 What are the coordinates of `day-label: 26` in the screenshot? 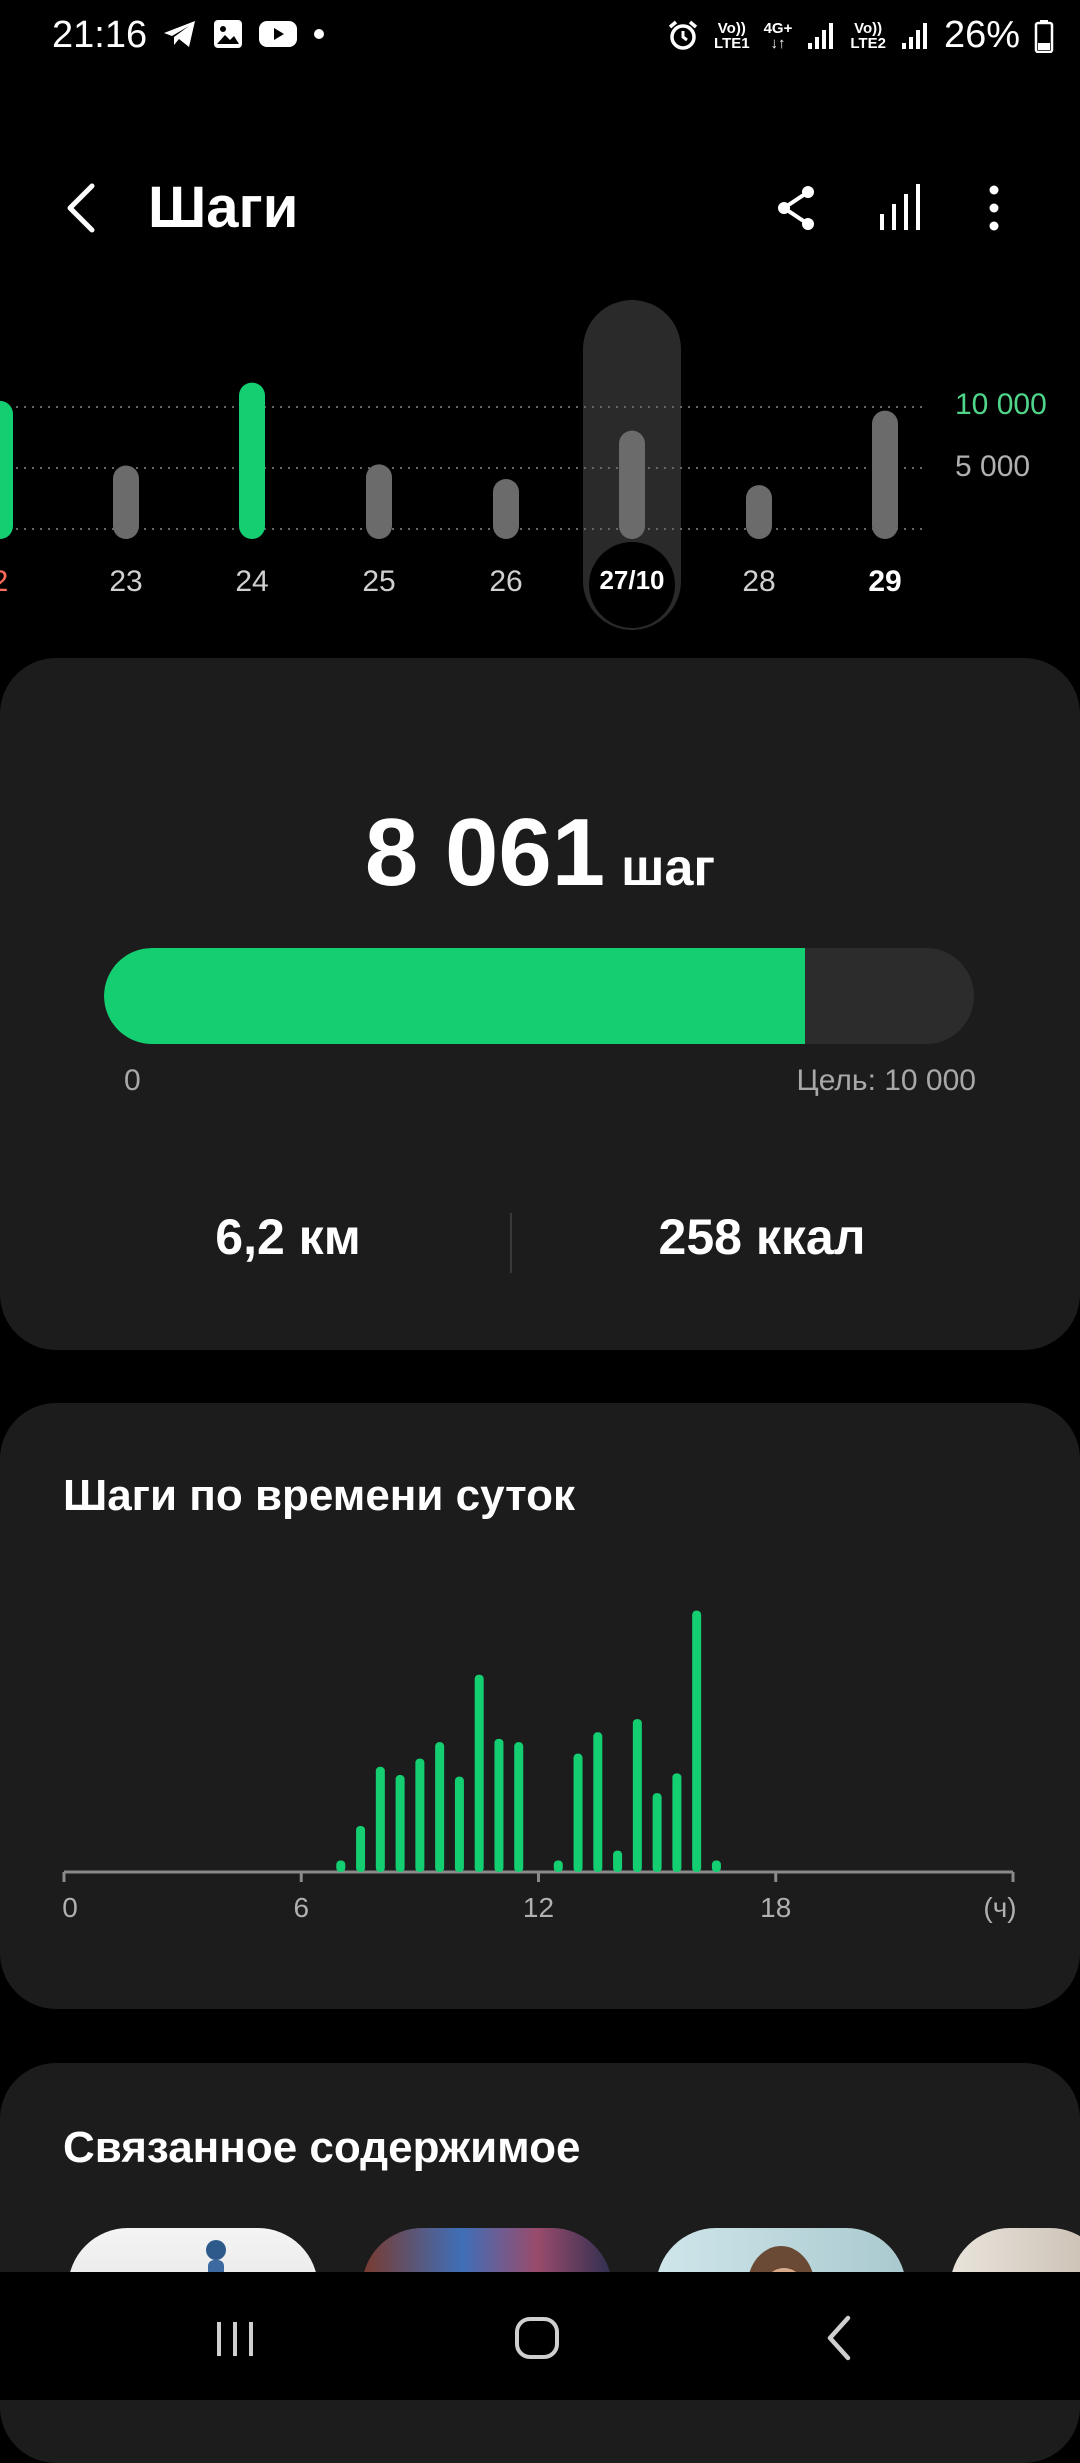 It's located at (506, 582).